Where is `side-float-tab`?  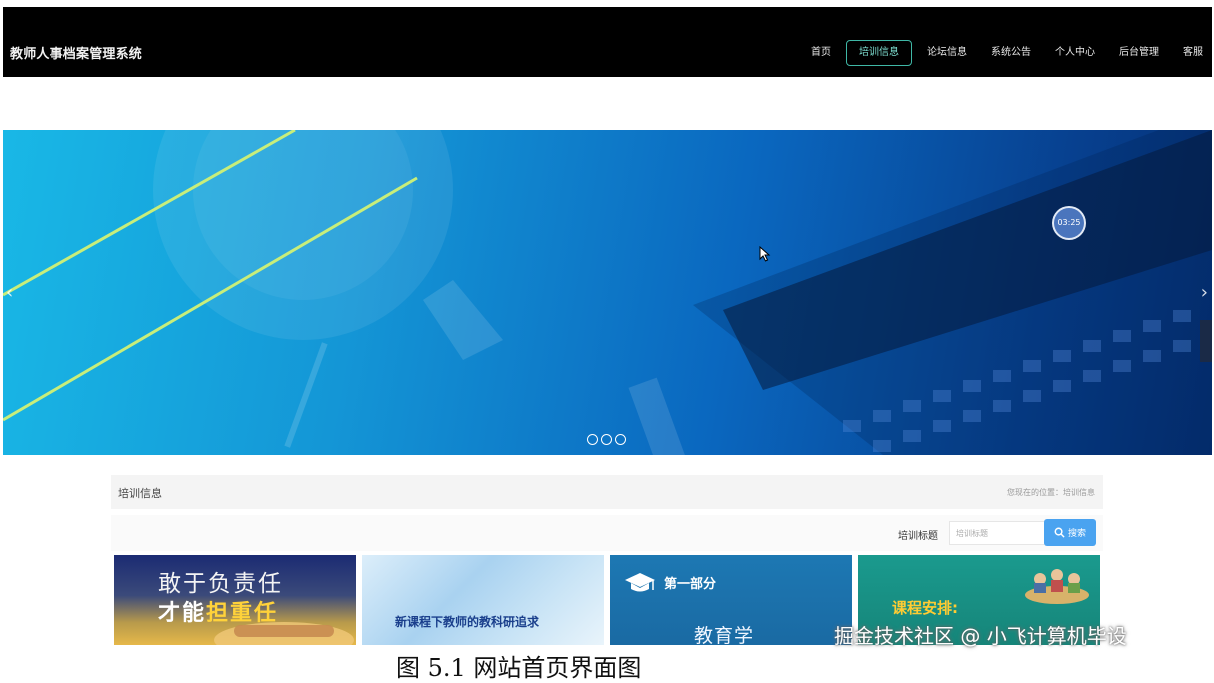 side-float-tab is located at coordinates (1206, 341).